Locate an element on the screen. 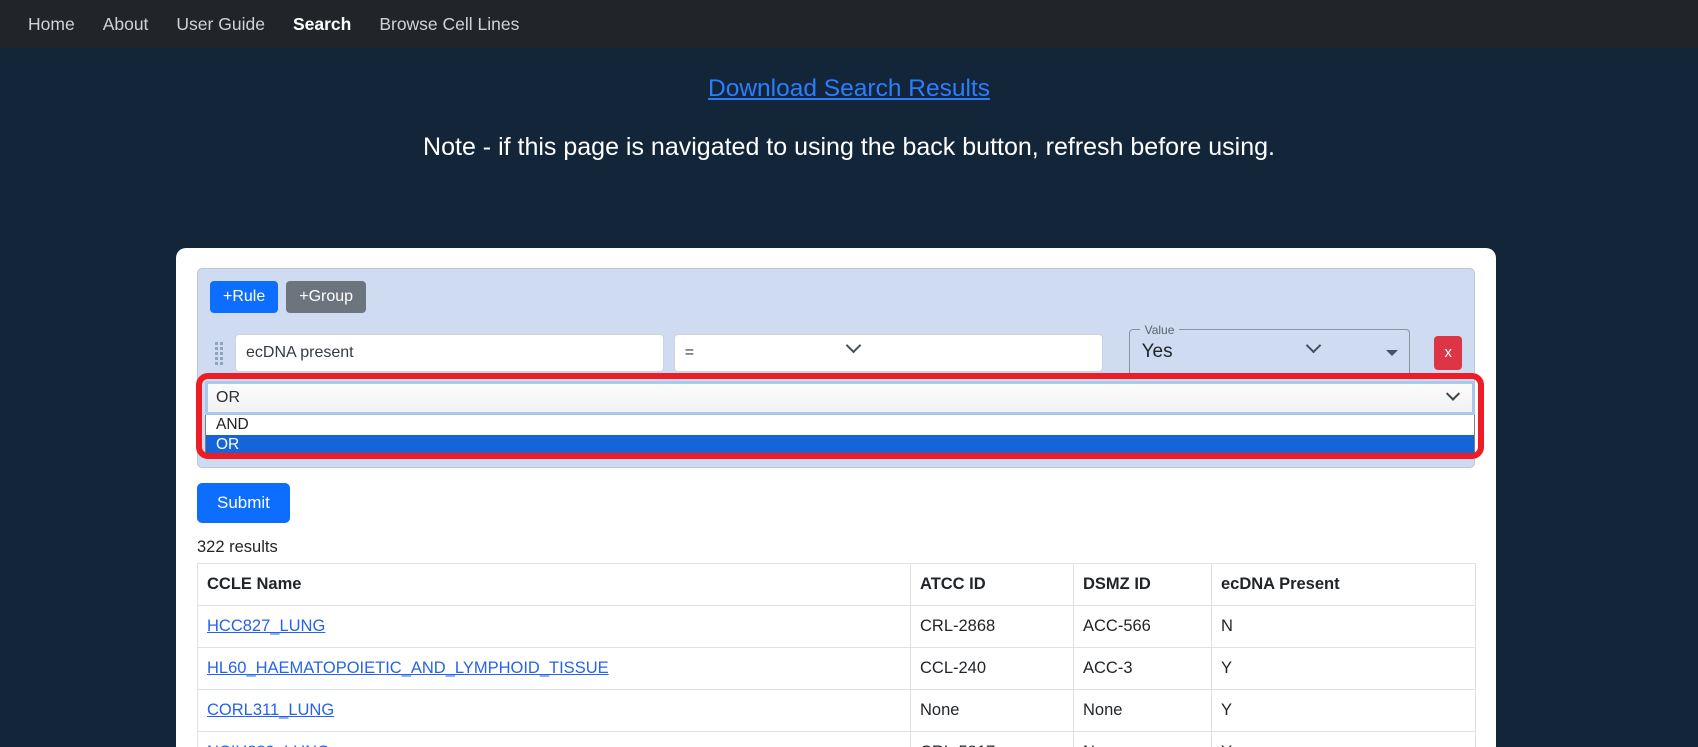  cell-ecdna-present: N is located at coordinates (1343, 626).